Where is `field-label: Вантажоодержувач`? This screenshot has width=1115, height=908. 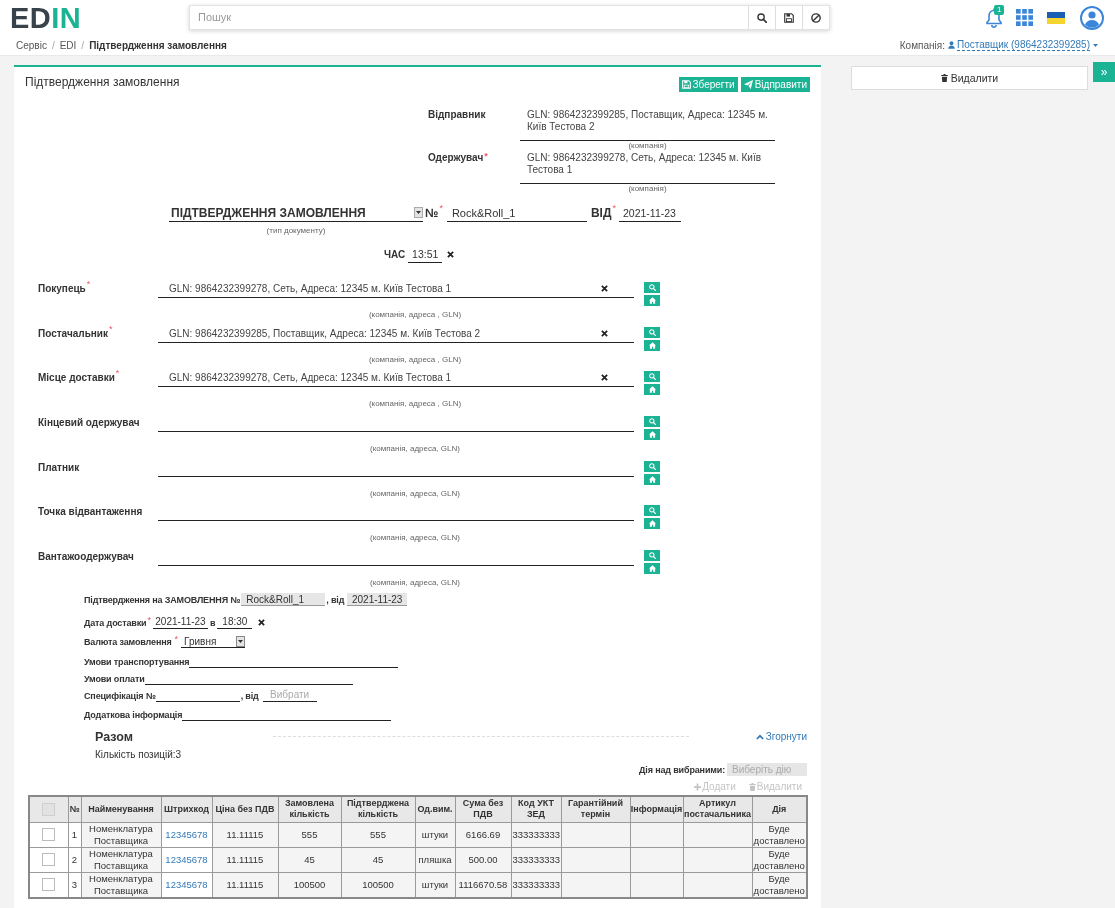
field-label: Вантажоодержувач is located at coordinates (86, 557).